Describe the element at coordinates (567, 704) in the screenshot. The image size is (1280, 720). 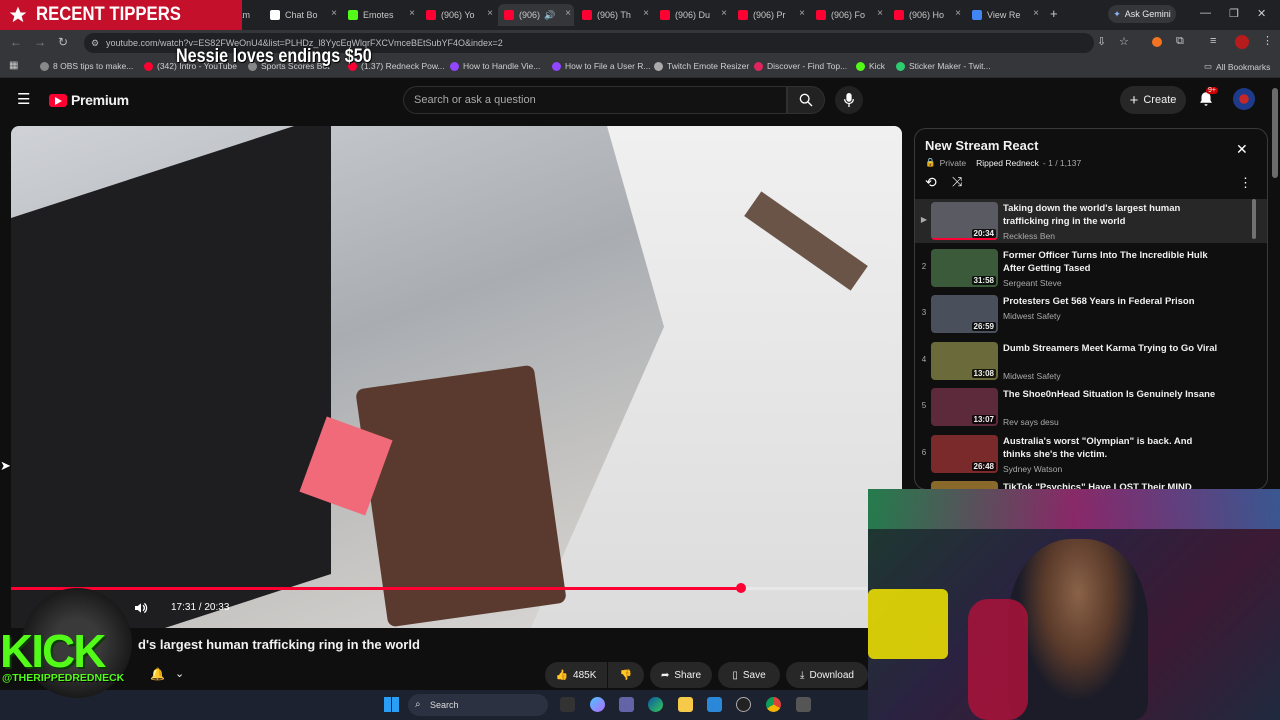
I see `taskbar-app-terminal-icon` at that location.